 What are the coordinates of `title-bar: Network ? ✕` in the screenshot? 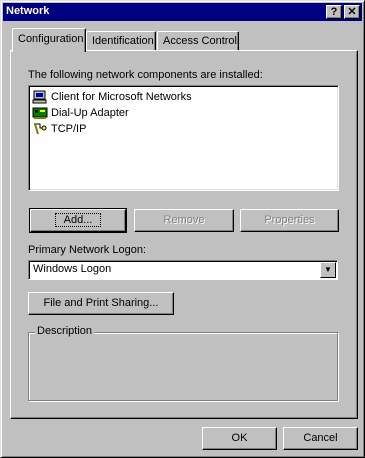 It's located at (182, 12).